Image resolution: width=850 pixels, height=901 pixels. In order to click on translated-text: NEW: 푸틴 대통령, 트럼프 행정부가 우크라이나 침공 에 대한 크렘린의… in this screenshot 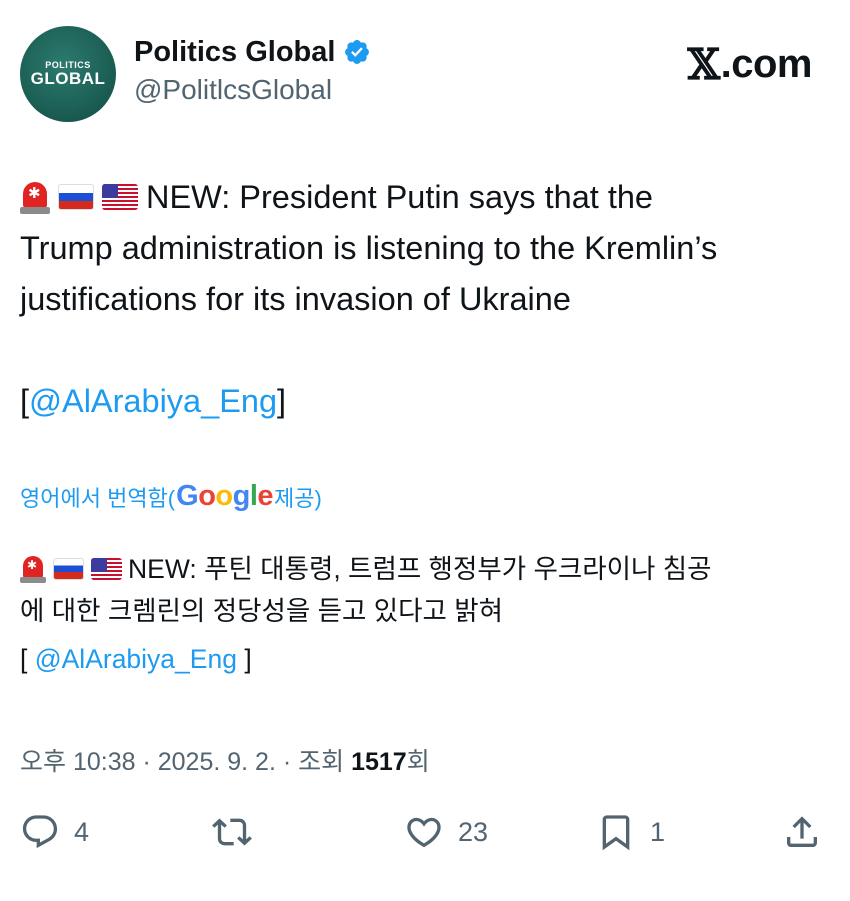, I will do `click(425, 614)`.